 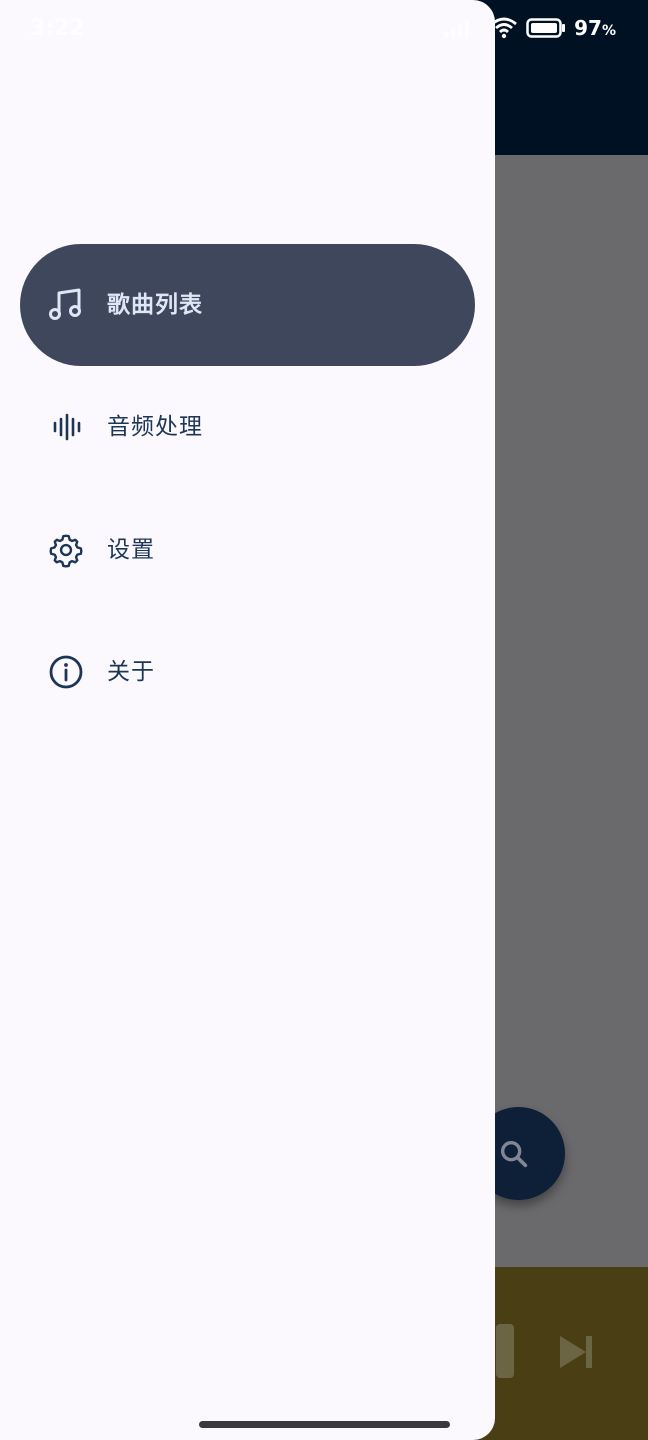 What do you see at coordinates (546, 28) in the screenshot?
I see `battery-icon` at bounding box center [546, 28].